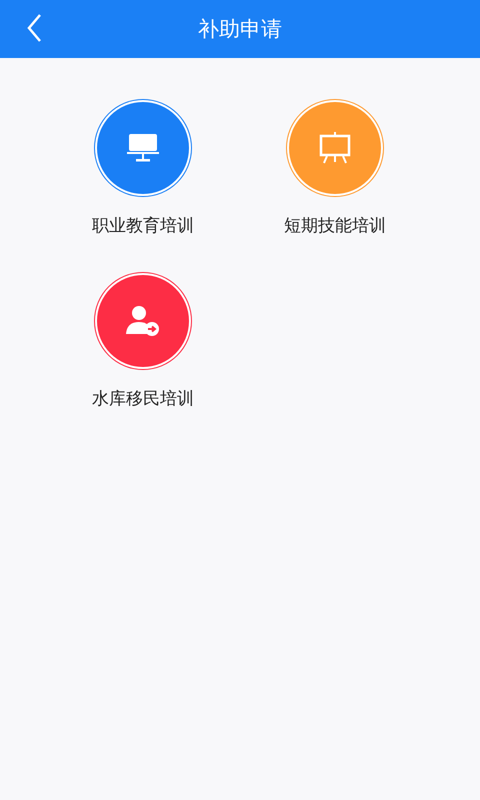 The image size is (480, 800). Describe the element at coordinates (335, 226) in the screenshot. I see `category-label: 短期技能培训` at that location.